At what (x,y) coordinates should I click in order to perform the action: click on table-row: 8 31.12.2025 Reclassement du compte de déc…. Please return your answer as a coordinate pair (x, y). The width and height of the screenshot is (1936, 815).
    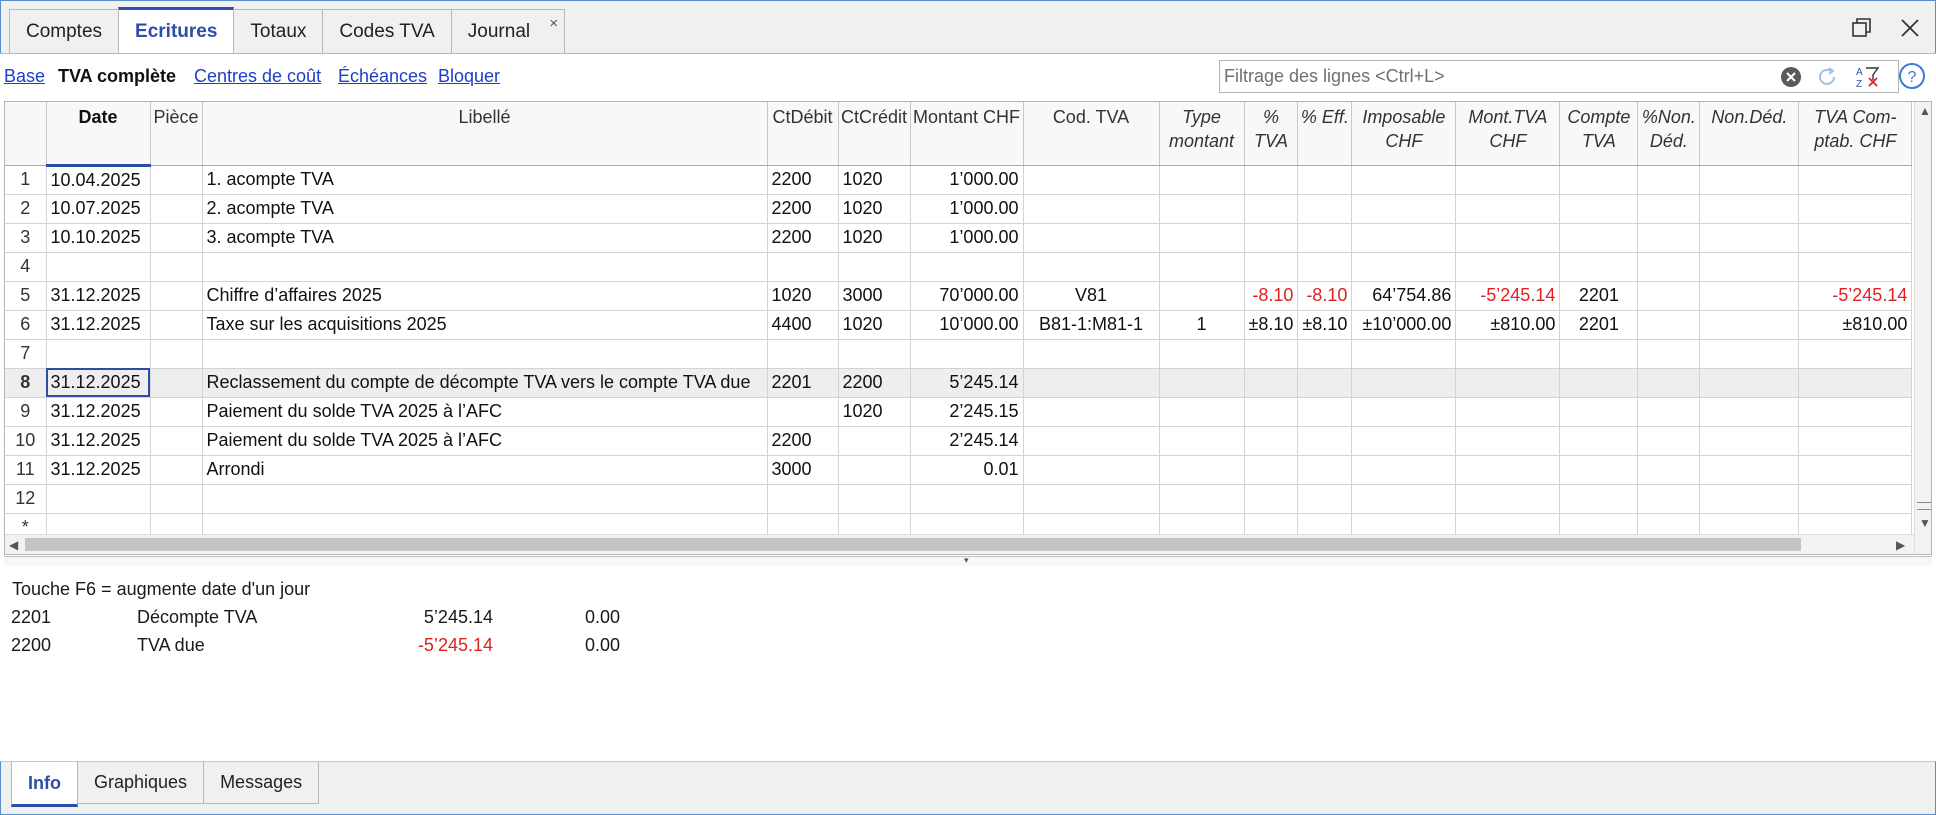
    Looking at the image, I should click on (959, 383).